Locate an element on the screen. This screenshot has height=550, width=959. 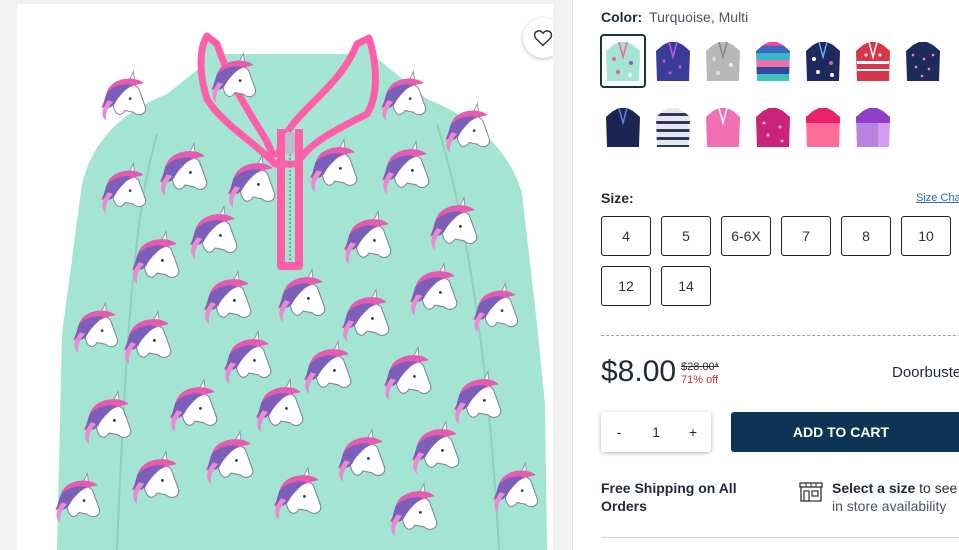
color-row: Color: Turquoise, Multi is located at coordinates (674, 17).